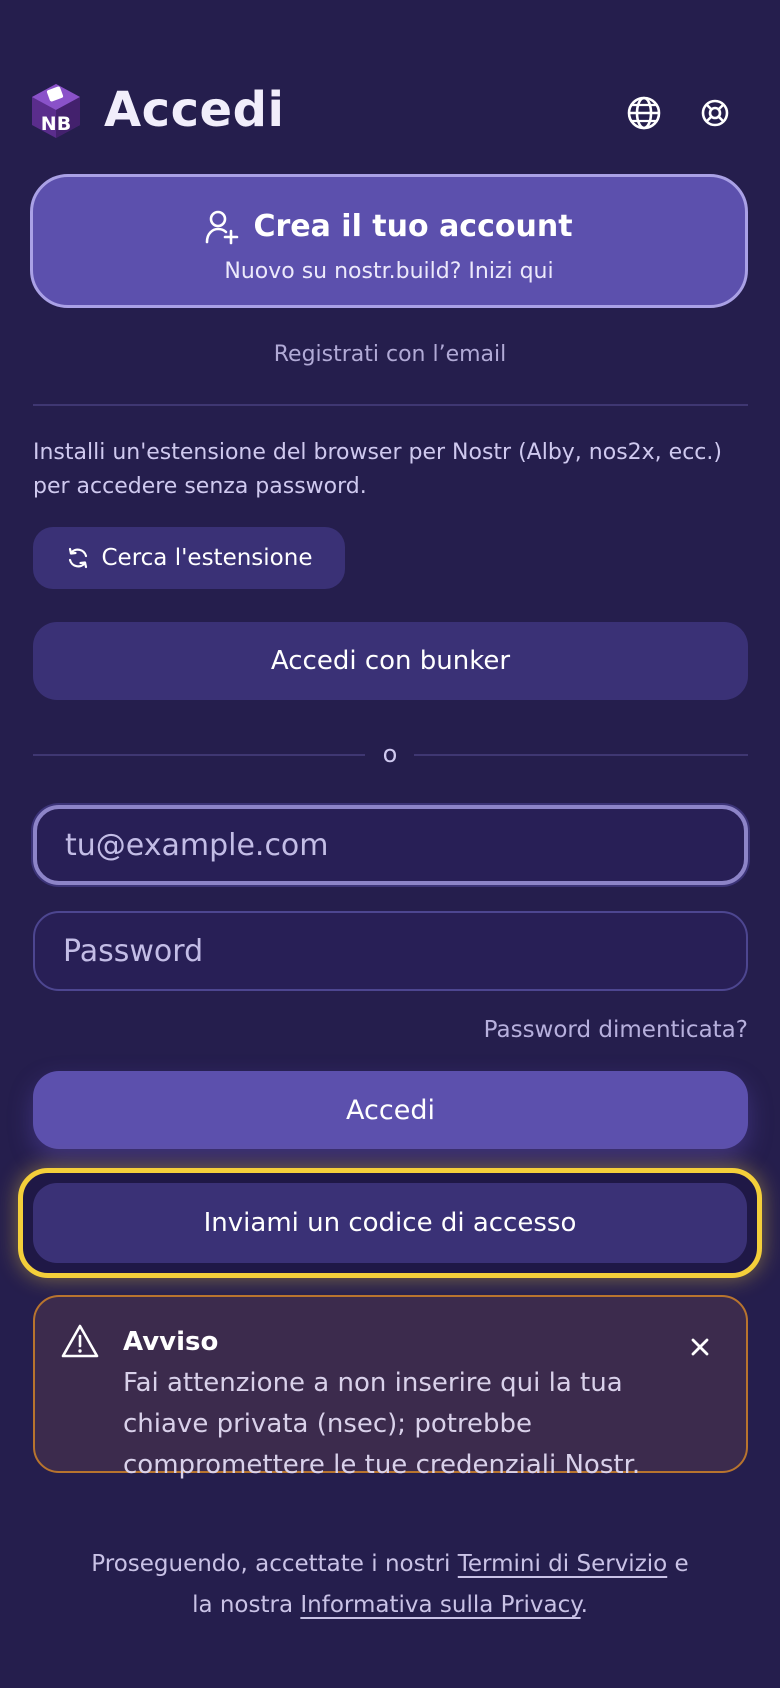 Image resolution: width=780 pixels, height=1688 pixels. I want to click on bunker-login-button: Accedi con bunker, so click(390, 661).